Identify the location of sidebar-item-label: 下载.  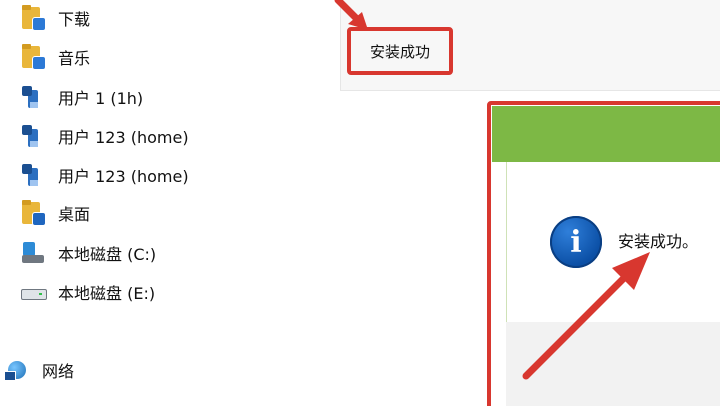
(74, 19).